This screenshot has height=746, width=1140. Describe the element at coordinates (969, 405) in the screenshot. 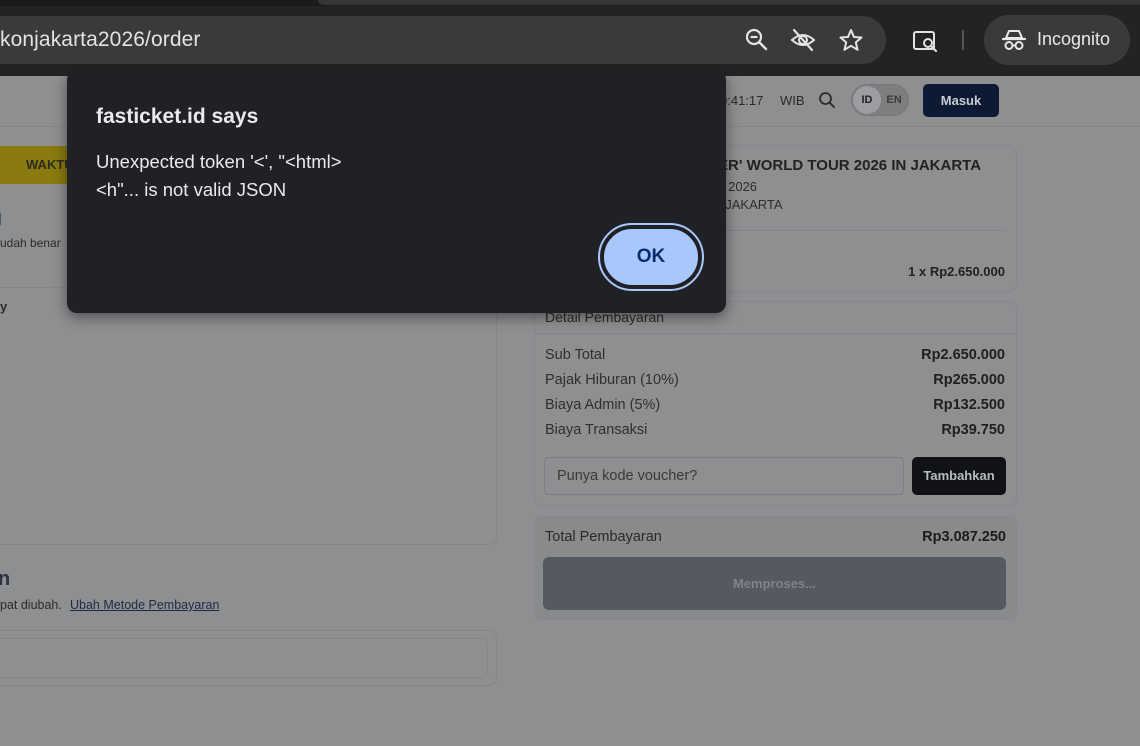

I see `admin-fee-value: Rp132.500` at that location.